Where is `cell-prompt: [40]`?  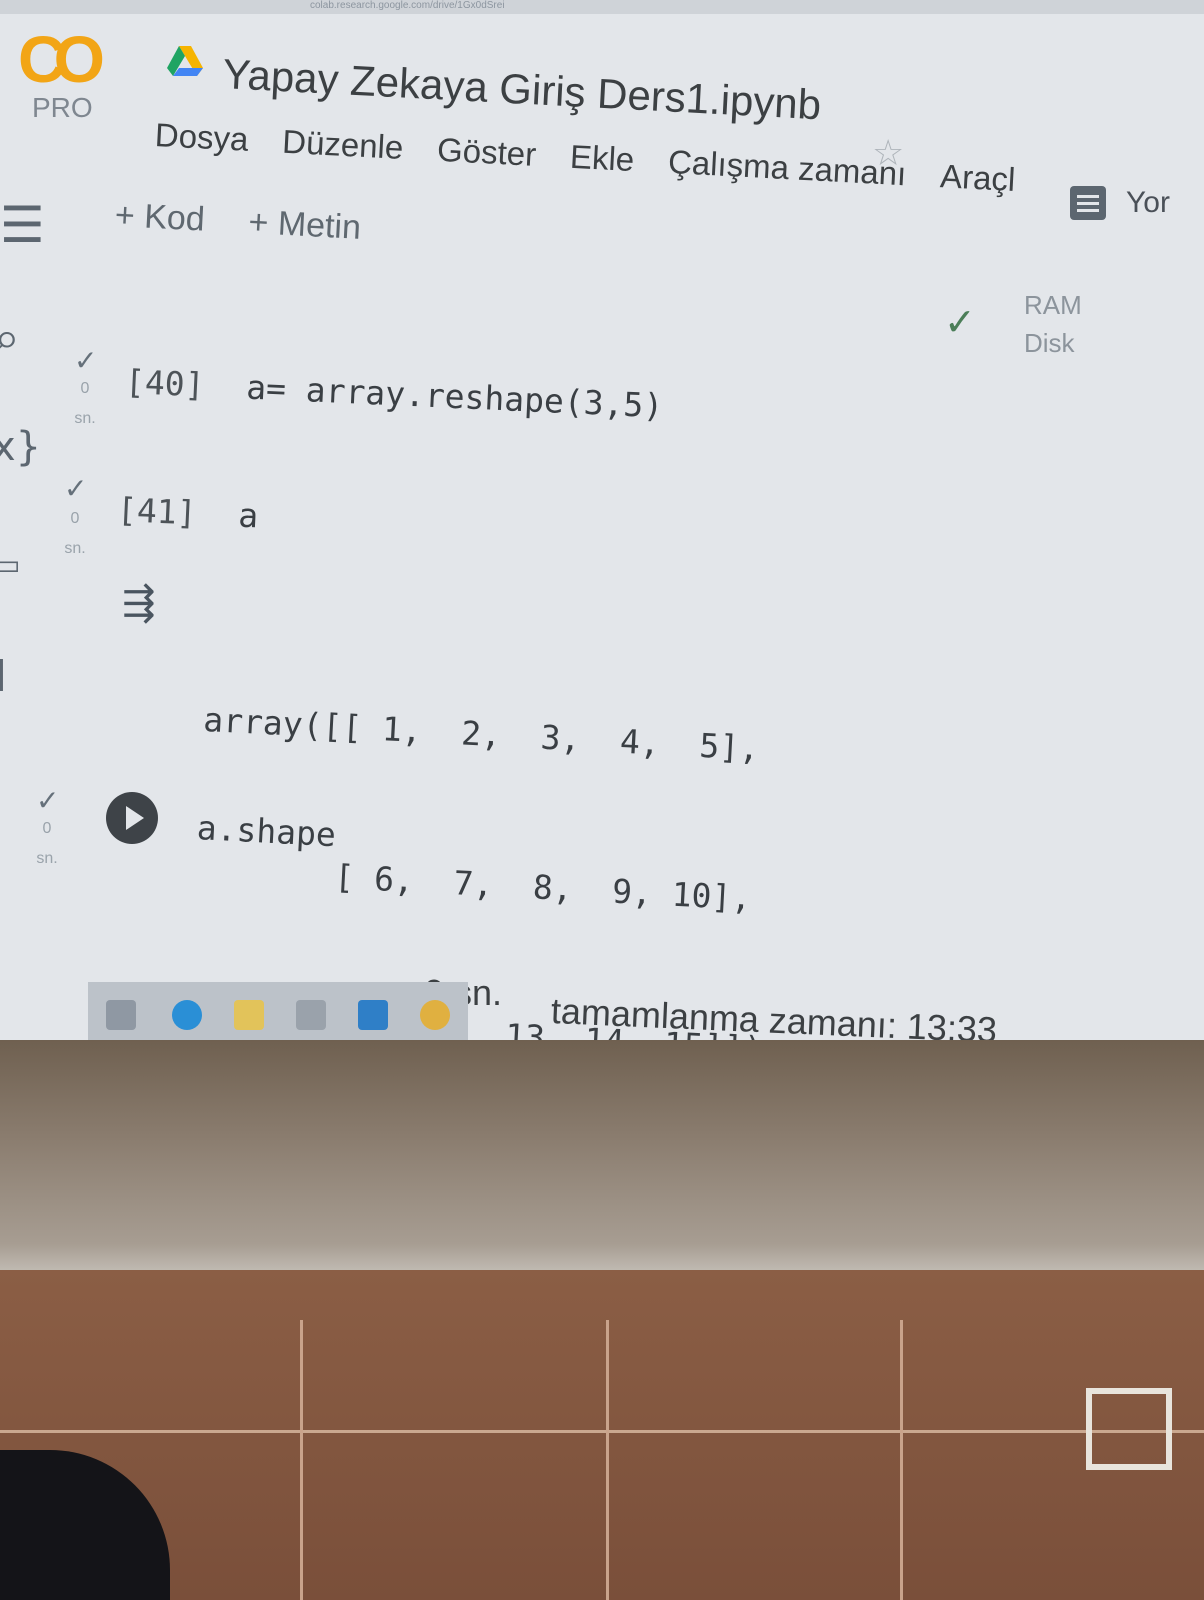
cell-prompt: [40] is located at coordinates (165, 383).